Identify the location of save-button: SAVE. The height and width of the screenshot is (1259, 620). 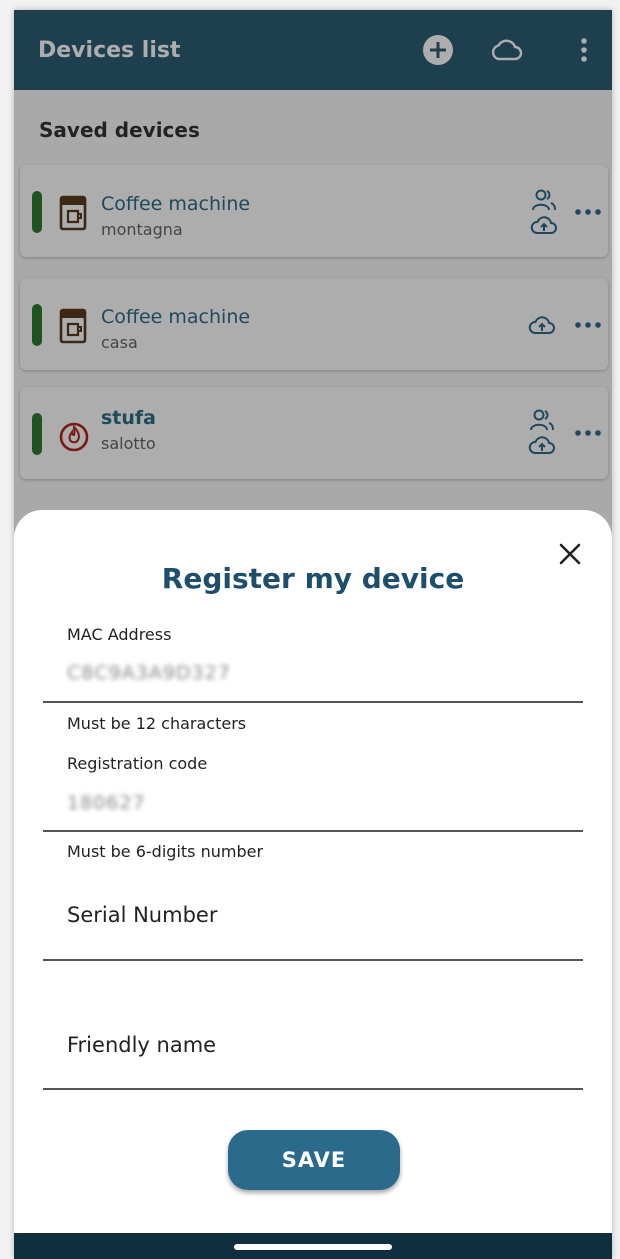
(314, 1160).